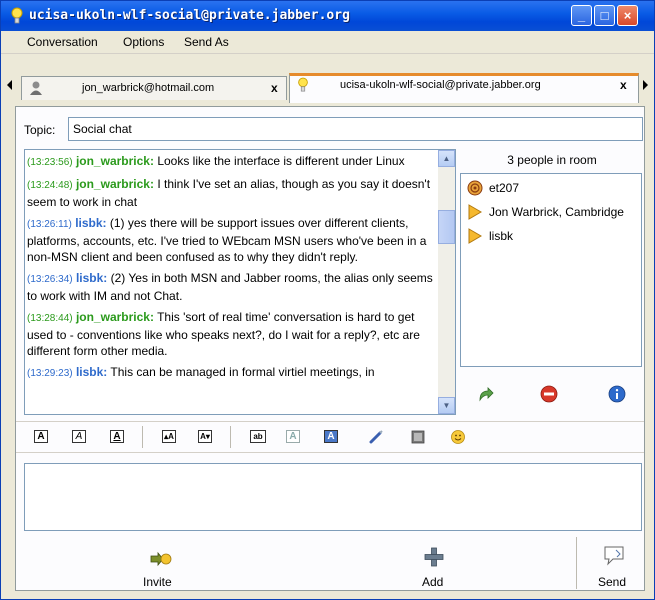 The height and width of the screenshot is (600, 655). Describe the element at coordinates (446, 227) in the screenshot. I see `scroll-thumb` at that location.